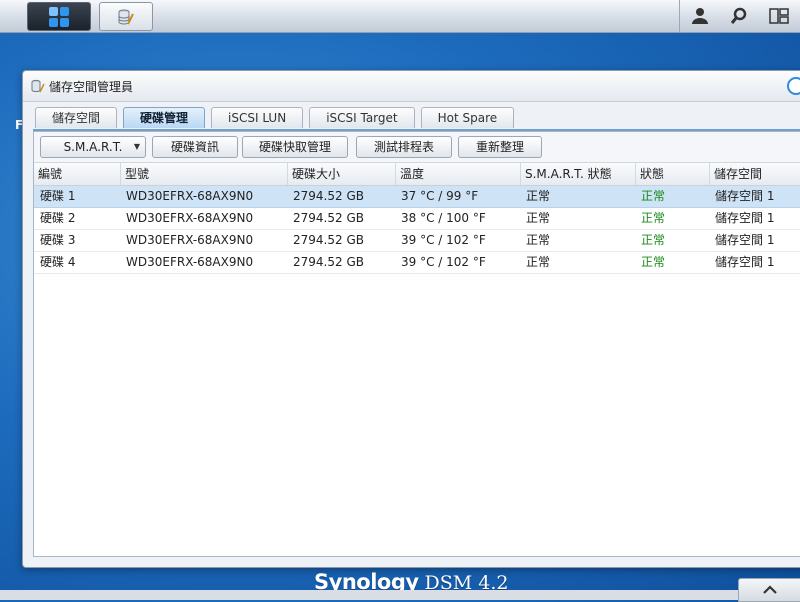  I want to click on main-menu-button, so click(59, 16).